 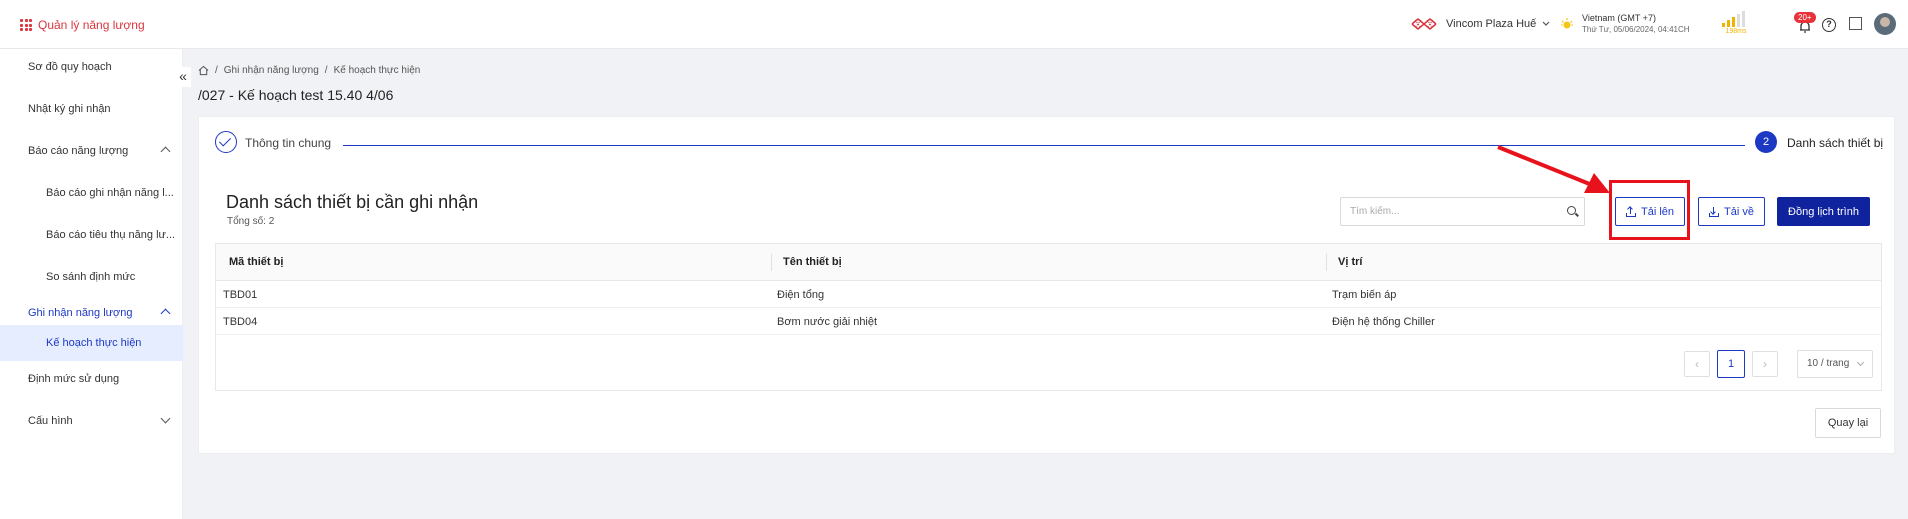 I want to click on sidebar-item-norm-compare: So sánh định mức, so click(x=91, y=277).